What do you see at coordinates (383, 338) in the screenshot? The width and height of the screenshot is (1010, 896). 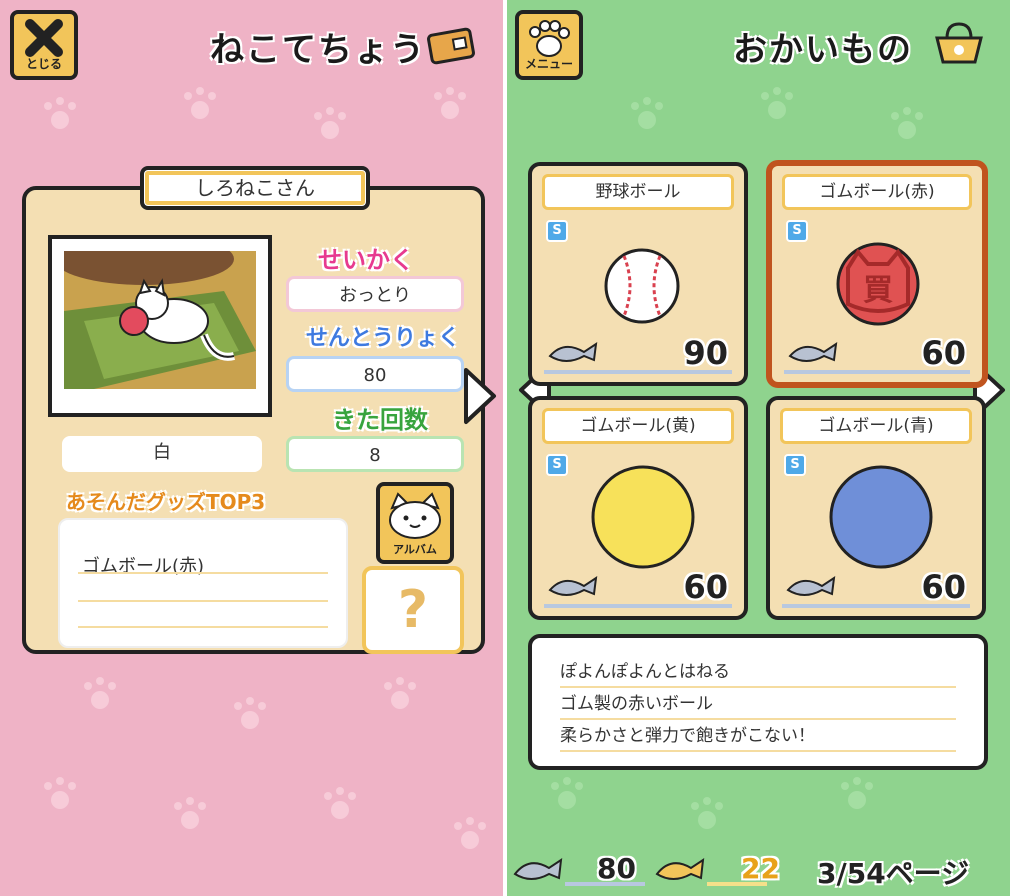 I see `power-heading: せんとうりょく` at bounding box center [383, 338].